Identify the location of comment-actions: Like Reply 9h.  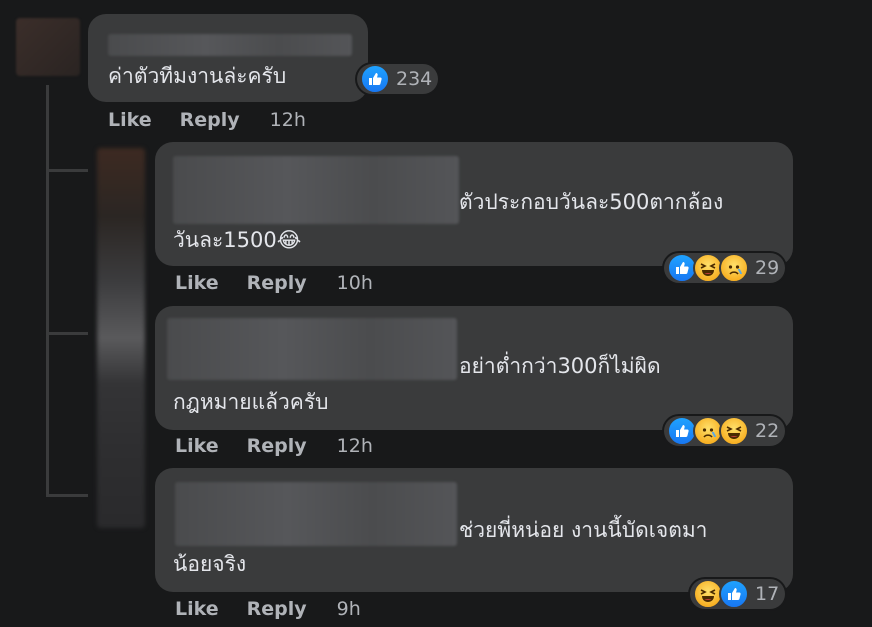
(268, 609).